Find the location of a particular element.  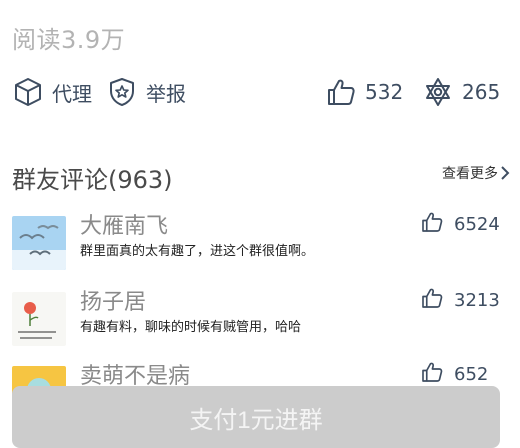

comment-like-button: 652 is located at coordinates (454, 374).